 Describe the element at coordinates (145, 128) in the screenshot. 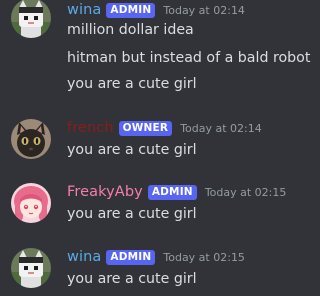

I see `role-badge: OWNER` at that location.